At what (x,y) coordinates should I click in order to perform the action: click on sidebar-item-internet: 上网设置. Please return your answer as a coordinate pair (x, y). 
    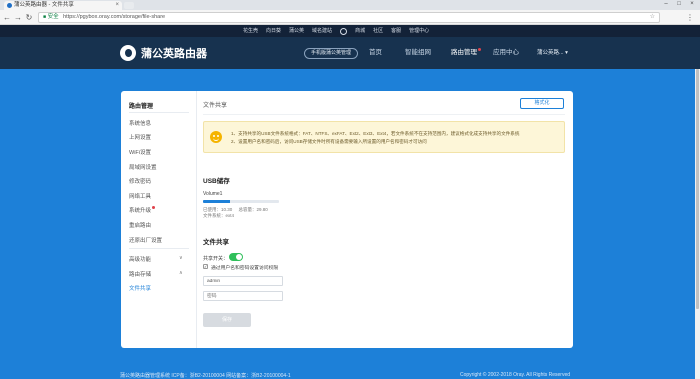
    Looking at the image, I should click on (140, 137).